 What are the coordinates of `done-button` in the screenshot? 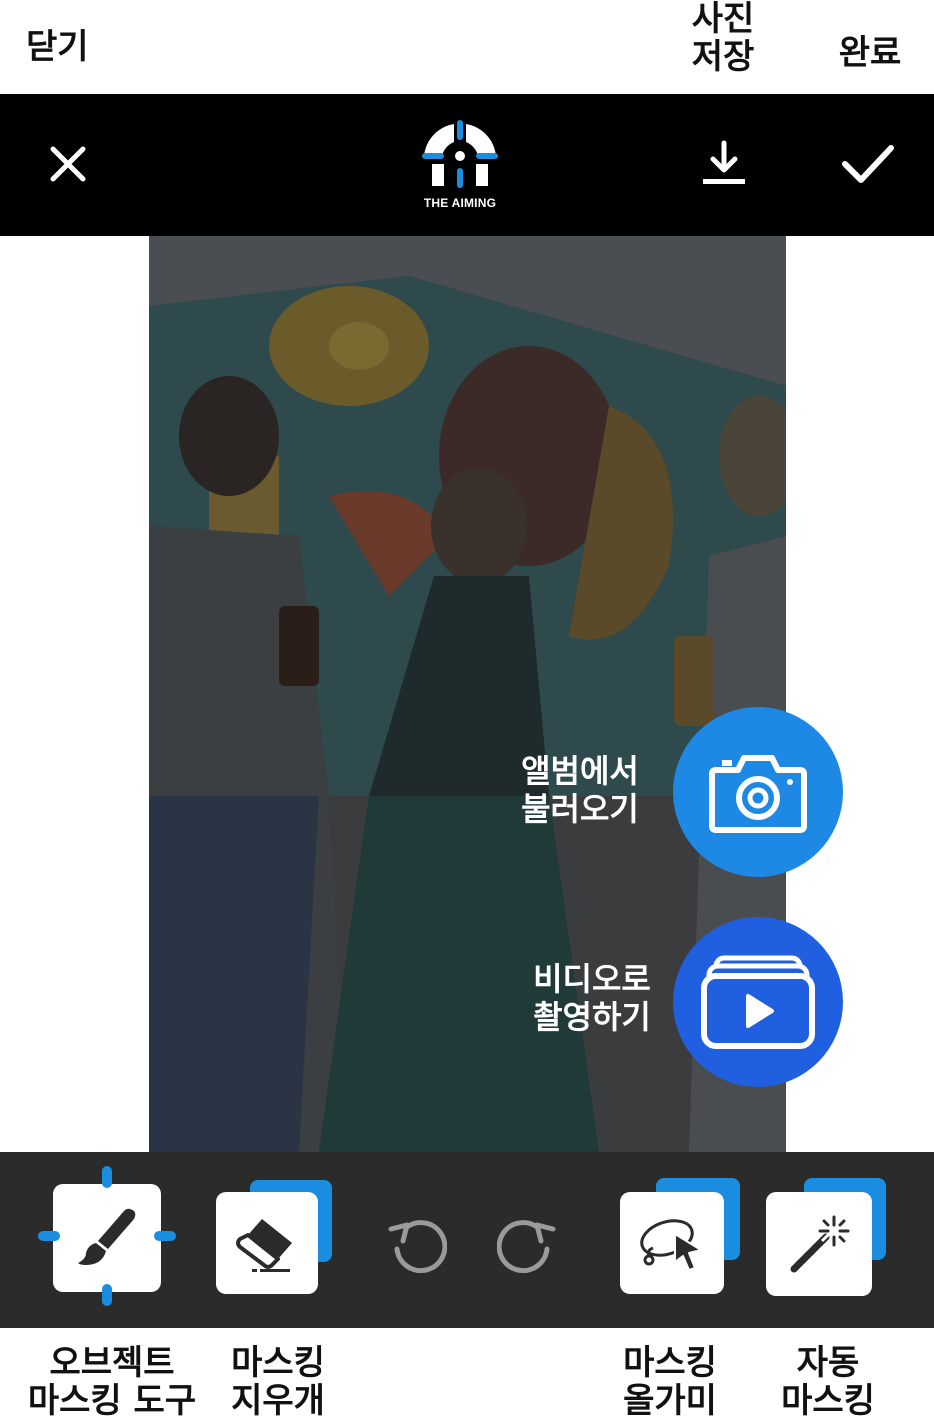 It's located at (868, 164).